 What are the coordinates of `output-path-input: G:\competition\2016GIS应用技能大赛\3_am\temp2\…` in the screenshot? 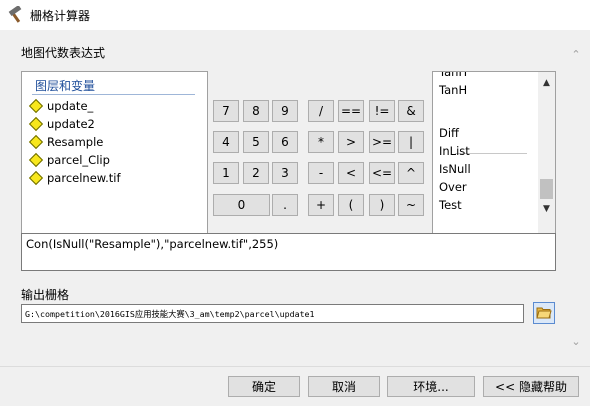 It's located at (272, 313).